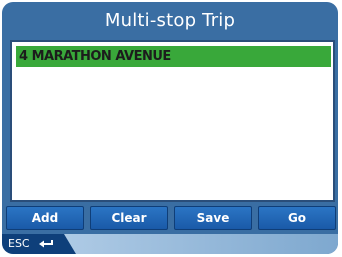  I want to click on save-button: Save, so click(213, 218).